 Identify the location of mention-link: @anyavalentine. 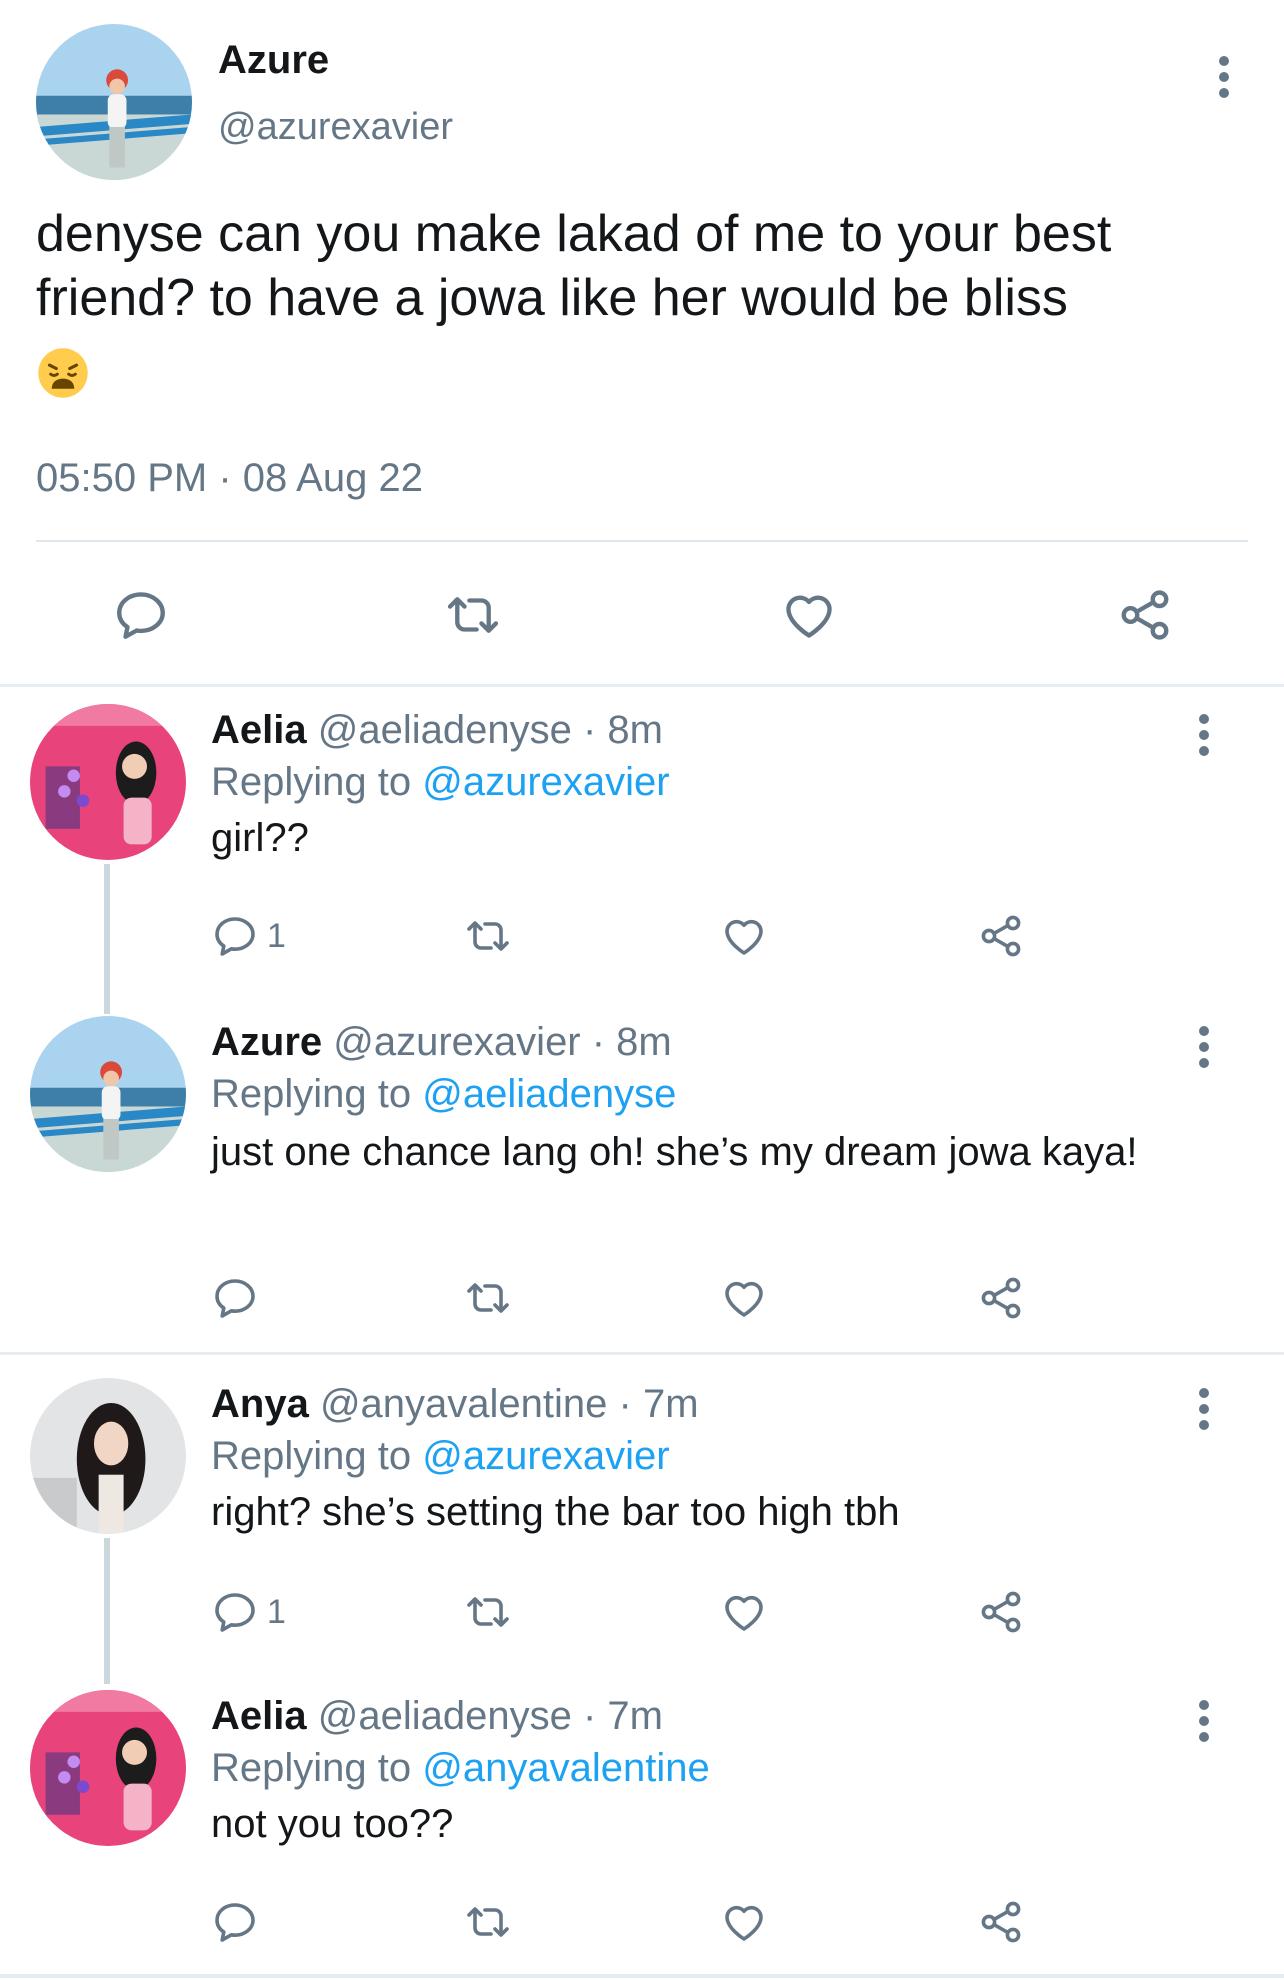
(565, 1768).